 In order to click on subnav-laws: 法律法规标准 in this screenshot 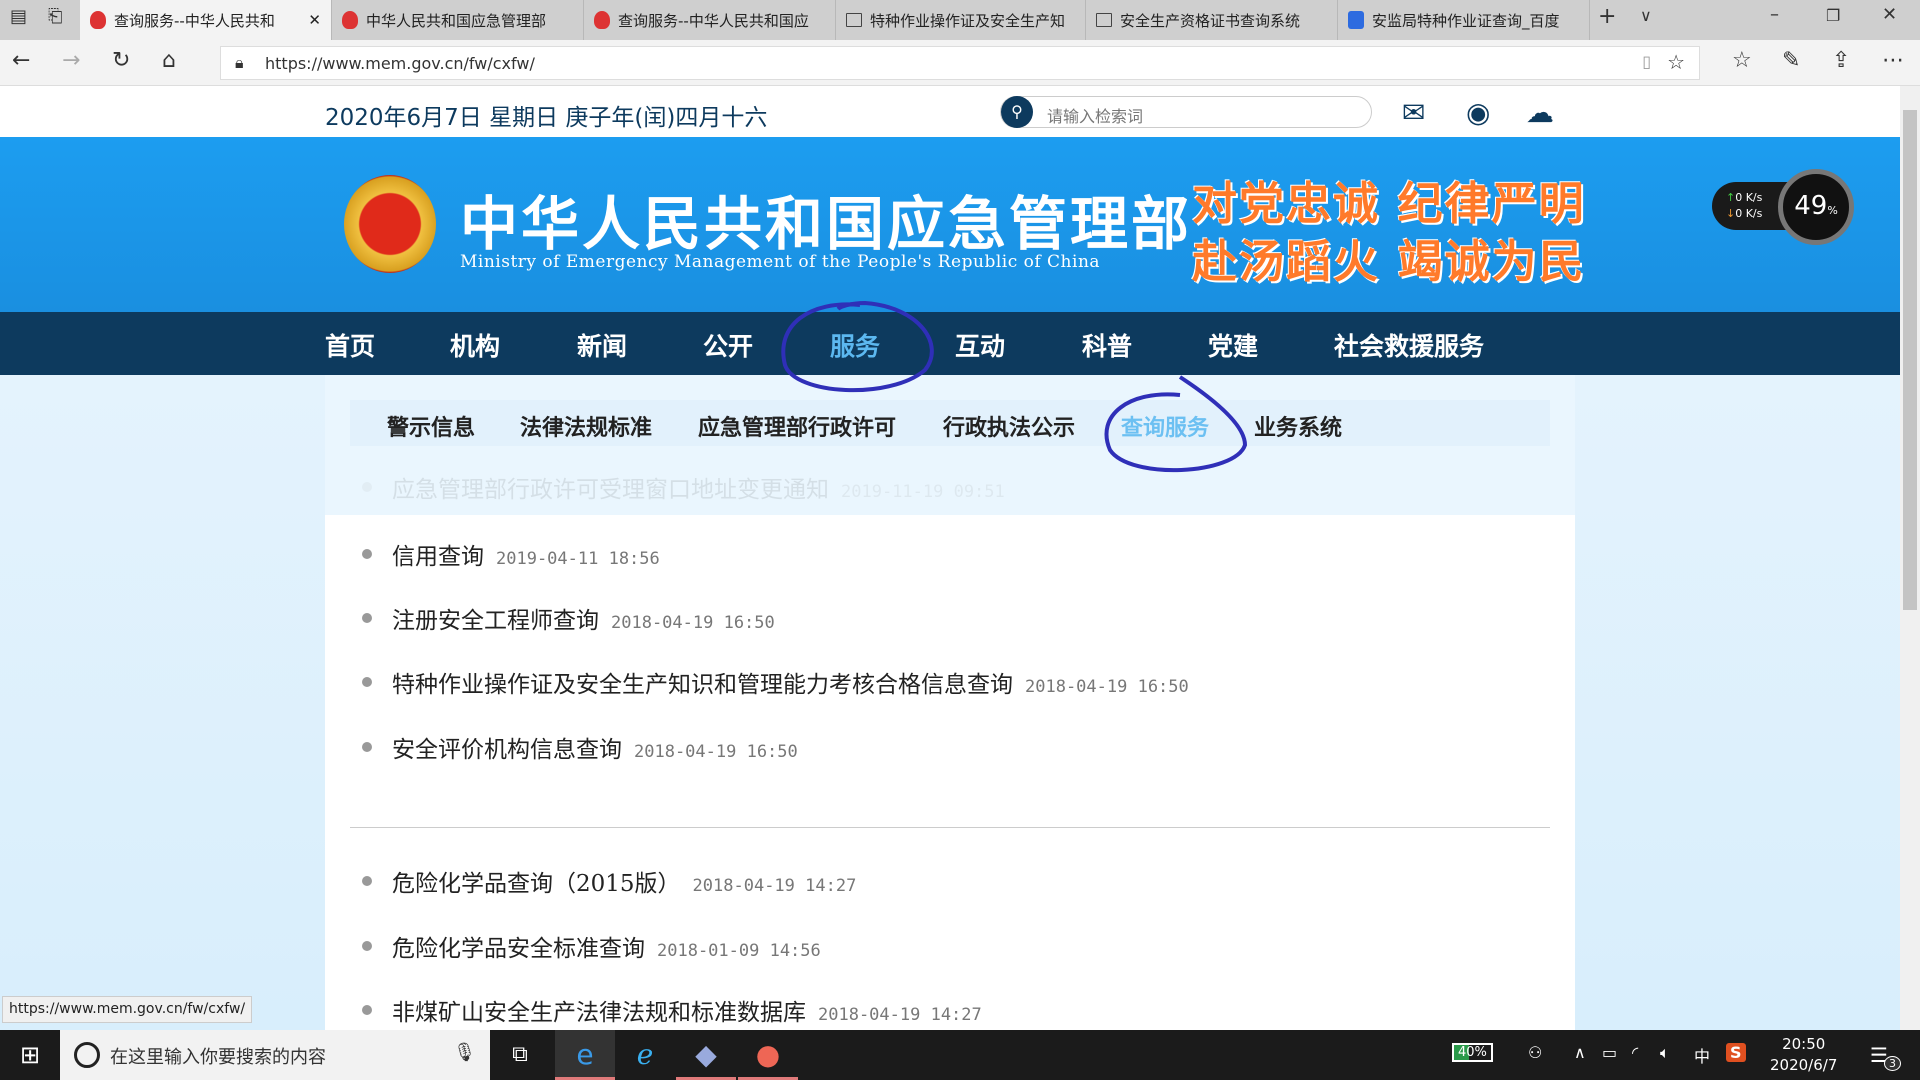, I will do `click(586, 426)`.